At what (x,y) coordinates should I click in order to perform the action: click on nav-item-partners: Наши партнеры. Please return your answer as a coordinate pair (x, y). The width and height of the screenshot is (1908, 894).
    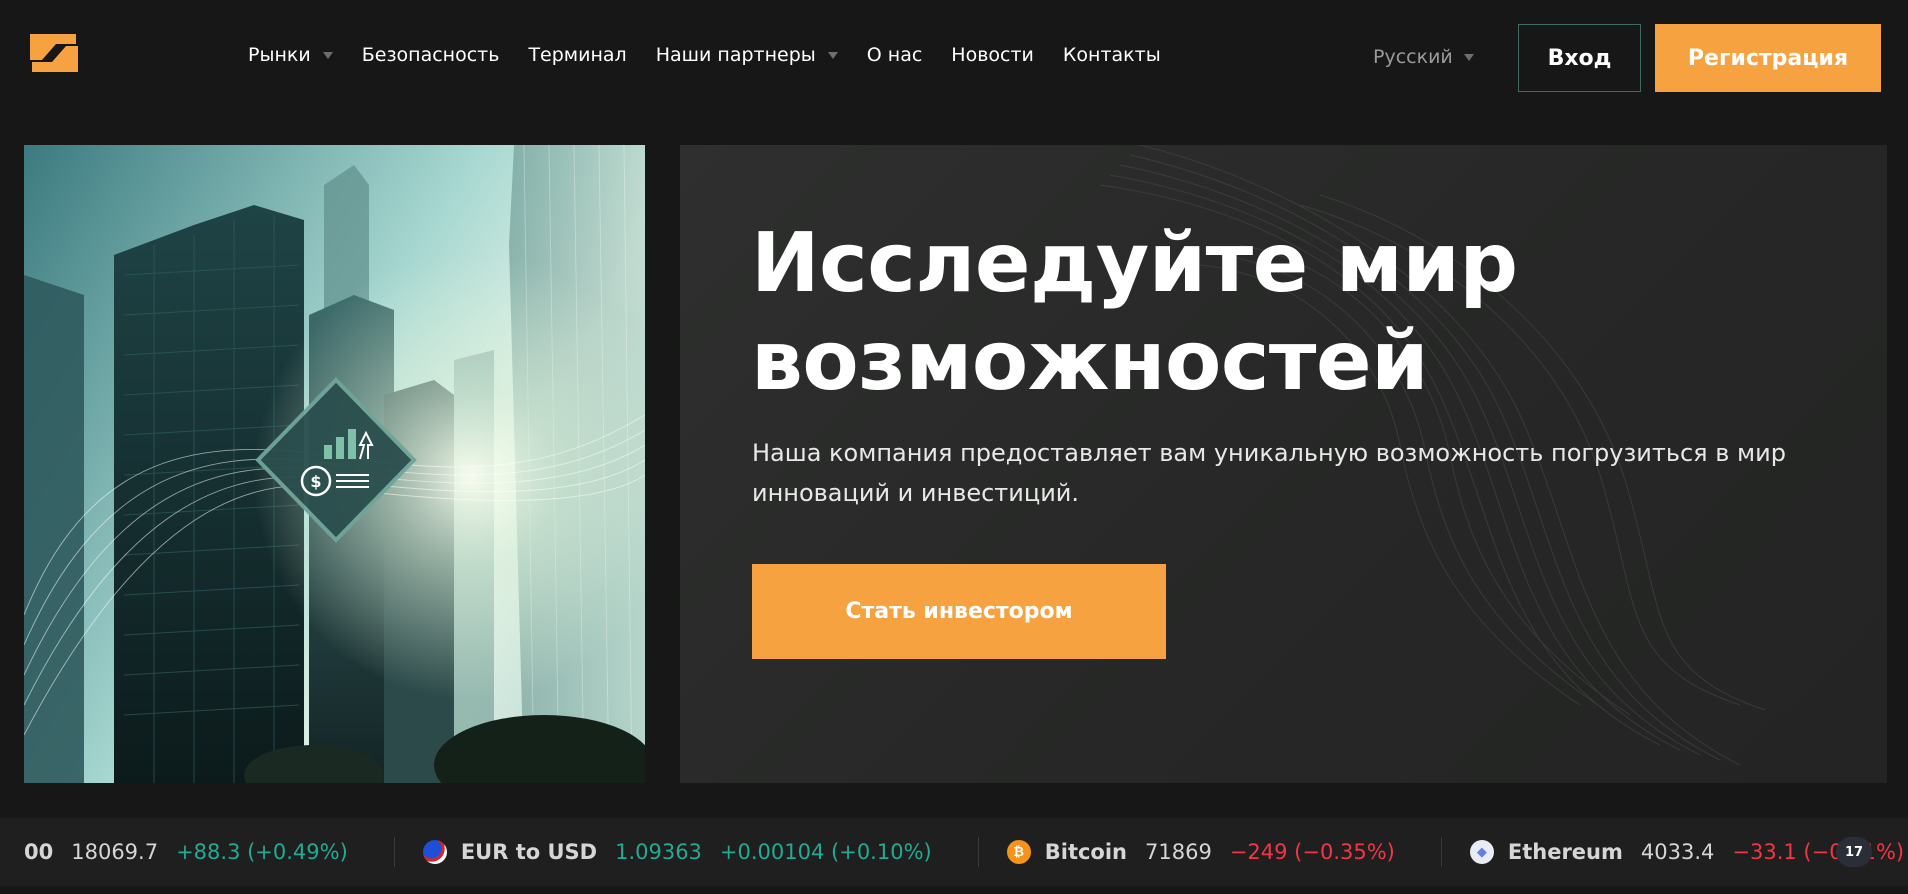
    Looking at the image, I should click on (747, 55).